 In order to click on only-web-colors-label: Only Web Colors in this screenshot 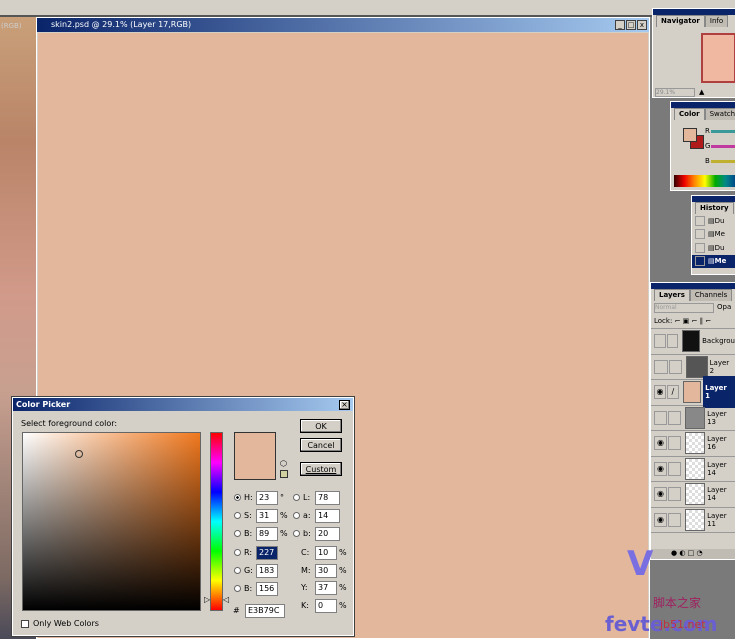, I will do `click(66, 623)`.